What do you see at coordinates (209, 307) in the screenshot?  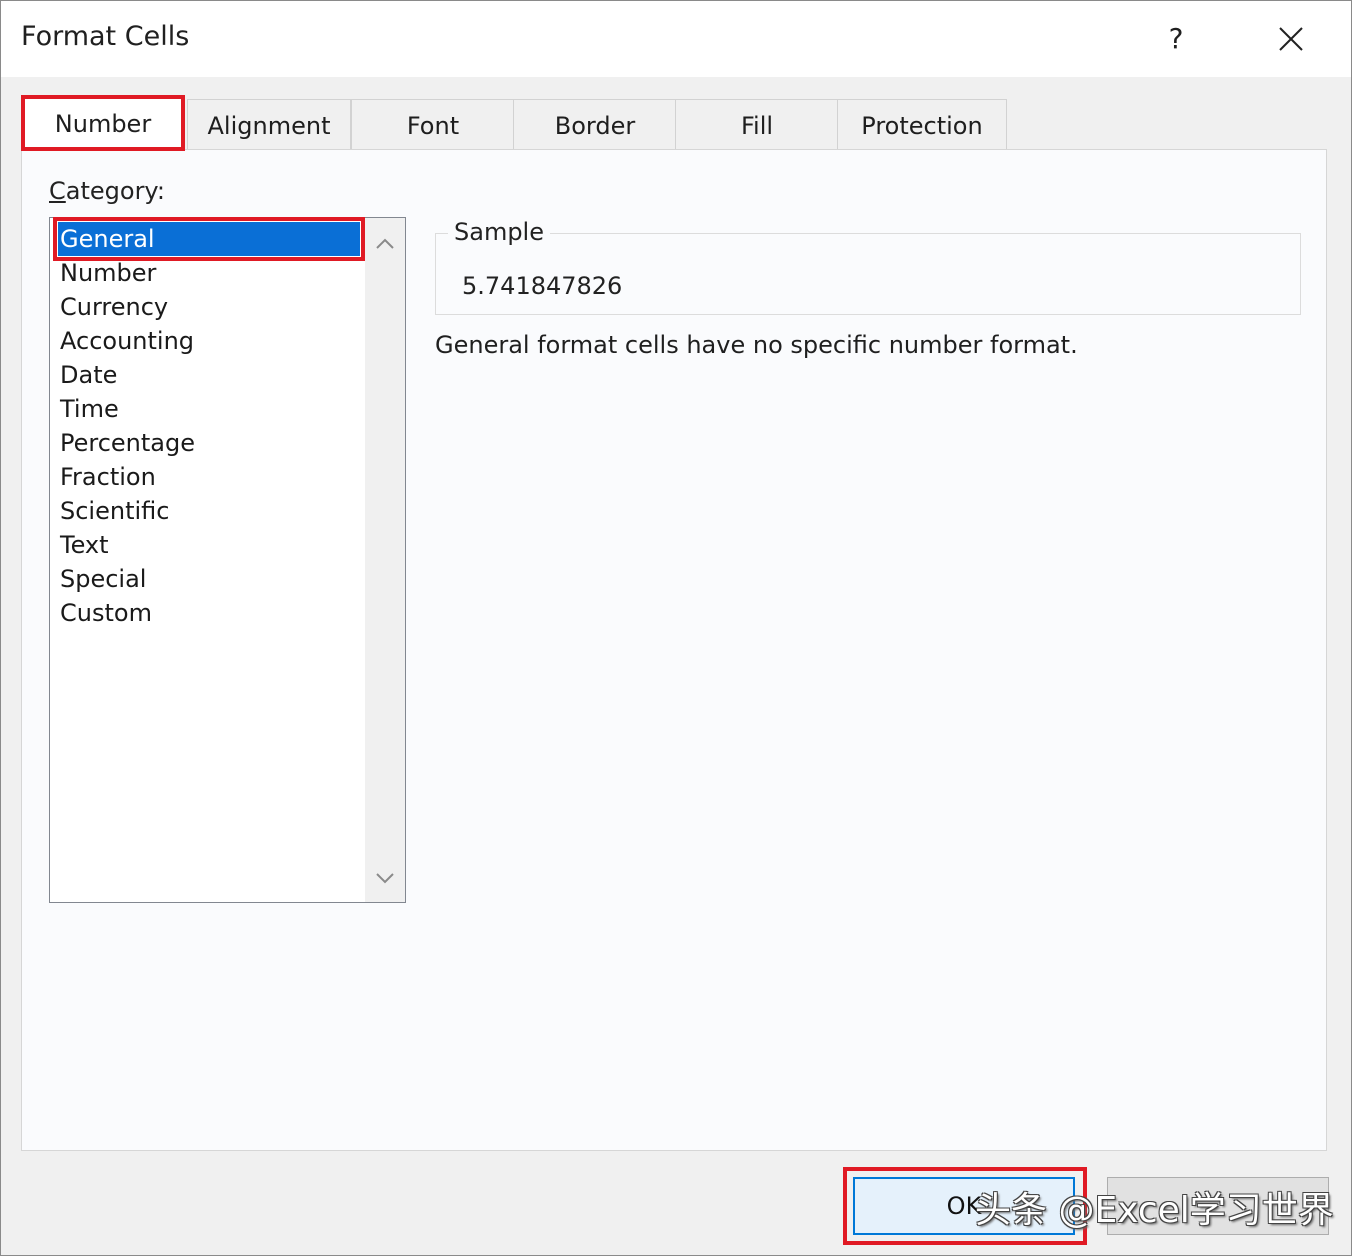 I see `category-item-currency: Currency` at bounding box center [209, 307].